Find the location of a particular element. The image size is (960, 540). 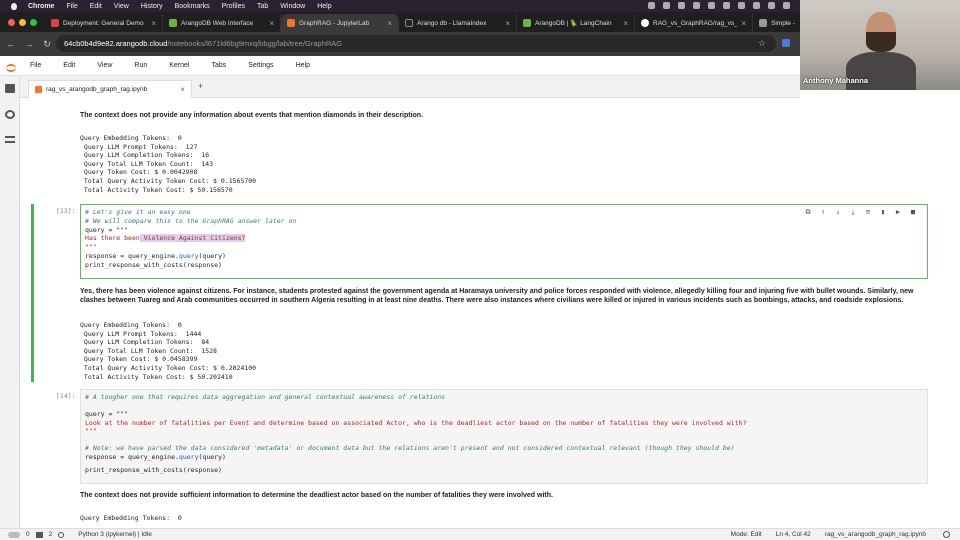

terminal-icon is located at coordinates (39, 534).